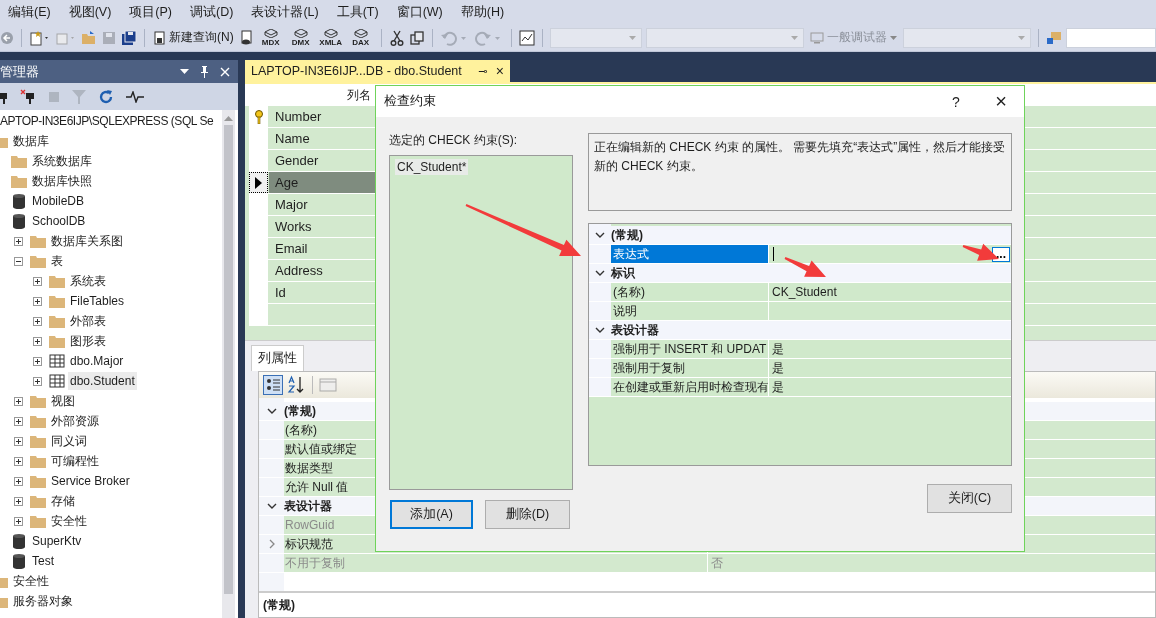 The height and width of the screenshot is (618, 1156). Describe the element at coordinates (57, 541) in the screenshot. I see `tree-item: SuperKtv` at that location.